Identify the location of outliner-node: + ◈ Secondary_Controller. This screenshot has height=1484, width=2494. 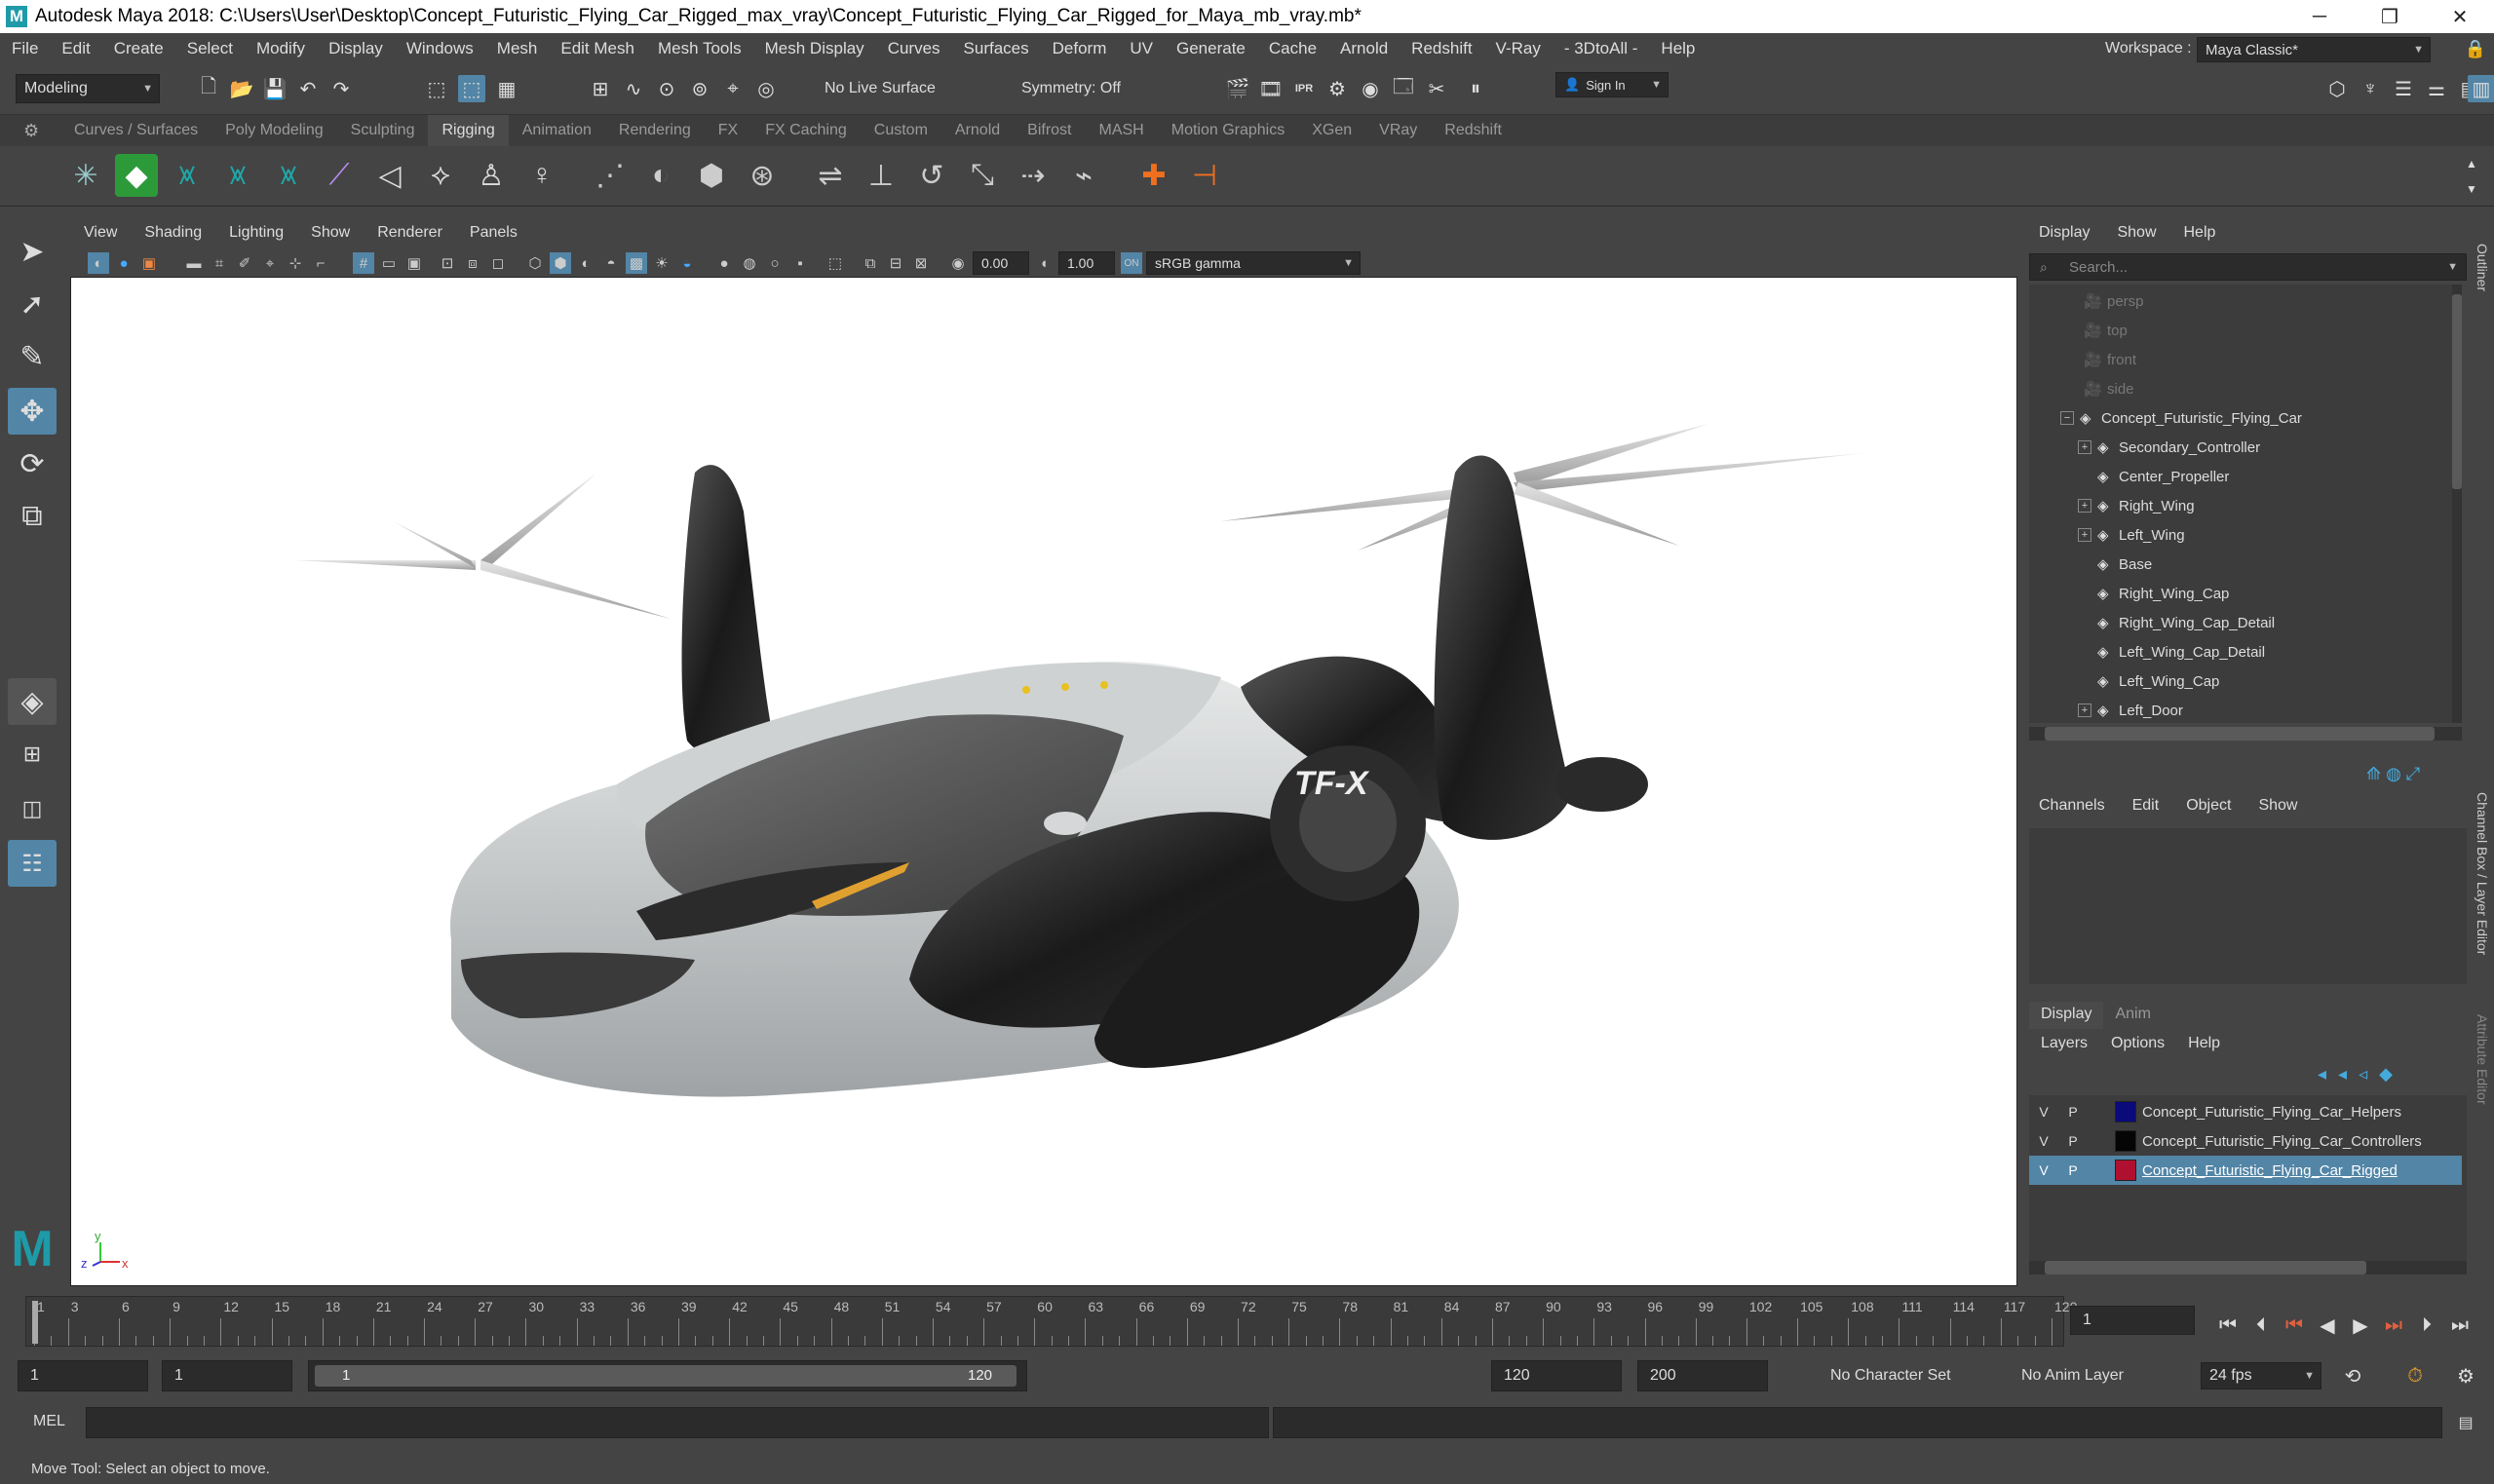
(2245, 447).